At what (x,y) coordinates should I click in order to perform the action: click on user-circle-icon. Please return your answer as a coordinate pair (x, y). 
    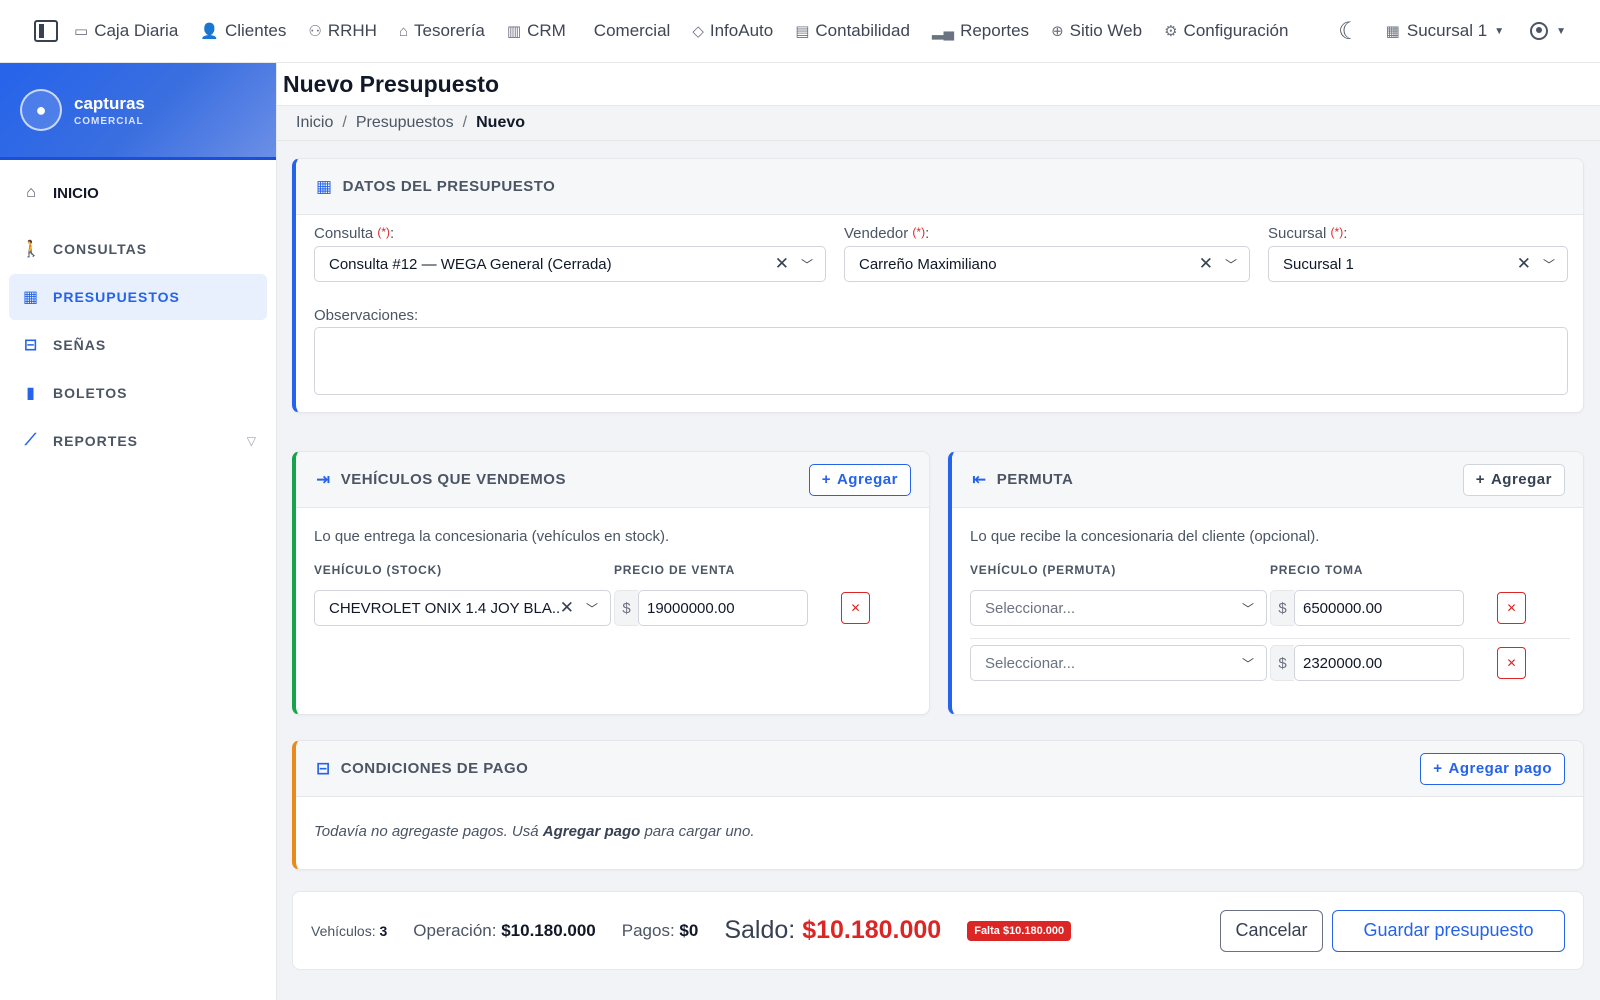
    Looking at the image, I should click on (1539, 31).